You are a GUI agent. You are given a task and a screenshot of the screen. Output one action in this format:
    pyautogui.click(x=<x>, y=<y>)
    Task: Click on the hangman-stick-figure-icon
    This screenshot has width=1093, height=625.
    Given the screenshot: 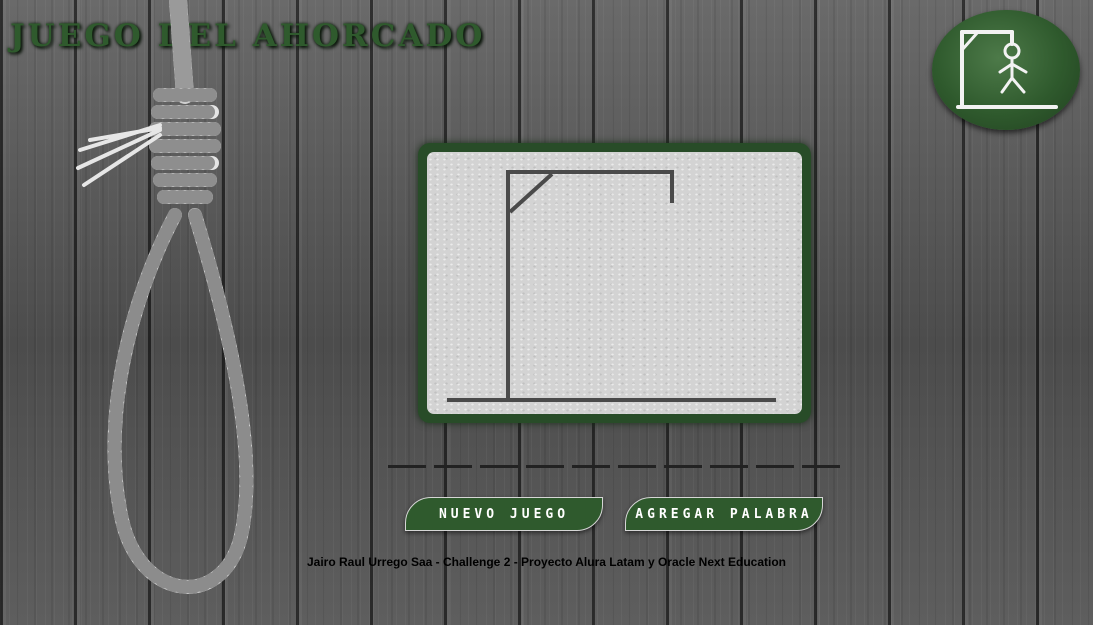 What is the action you would take?
    pyautogui.click(x=1007, y=69)
    